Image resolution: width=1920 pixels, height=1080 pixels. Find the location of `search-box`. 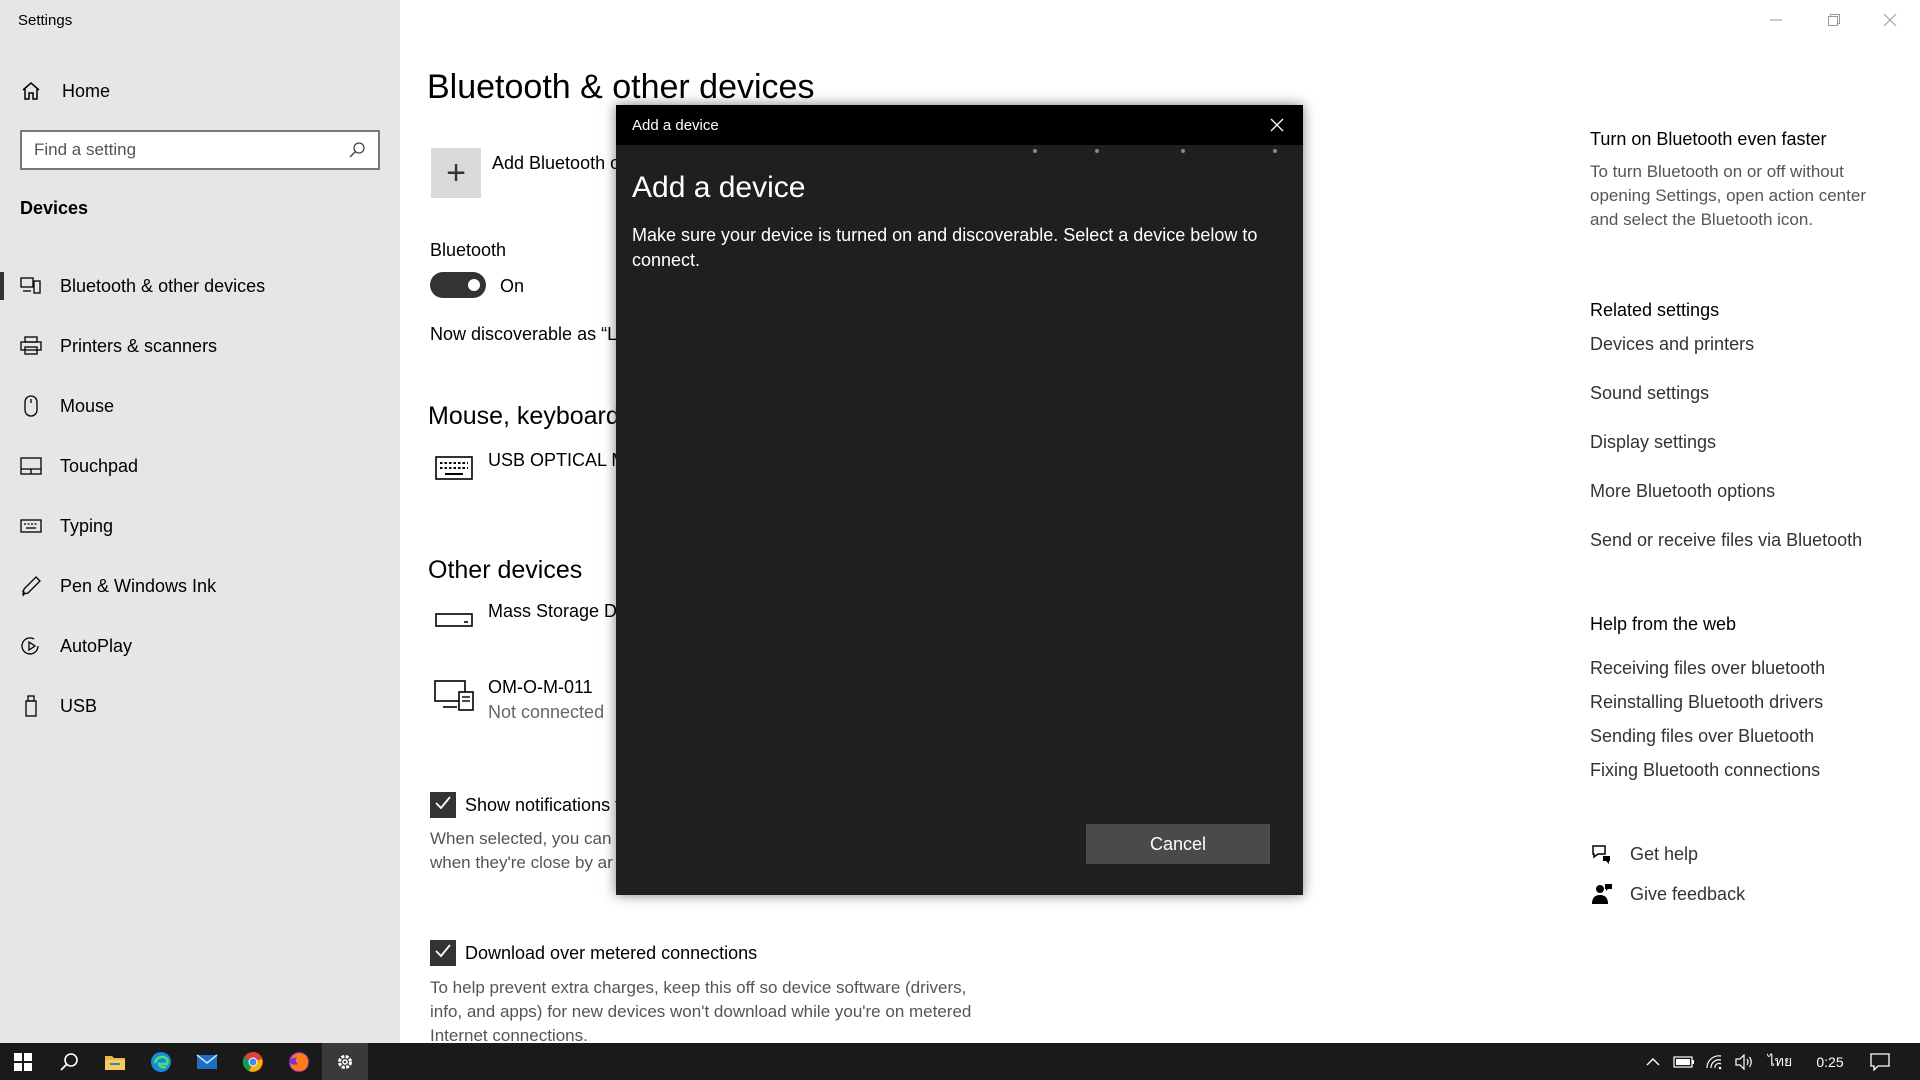

search-box is located at coordinates (200, 150).